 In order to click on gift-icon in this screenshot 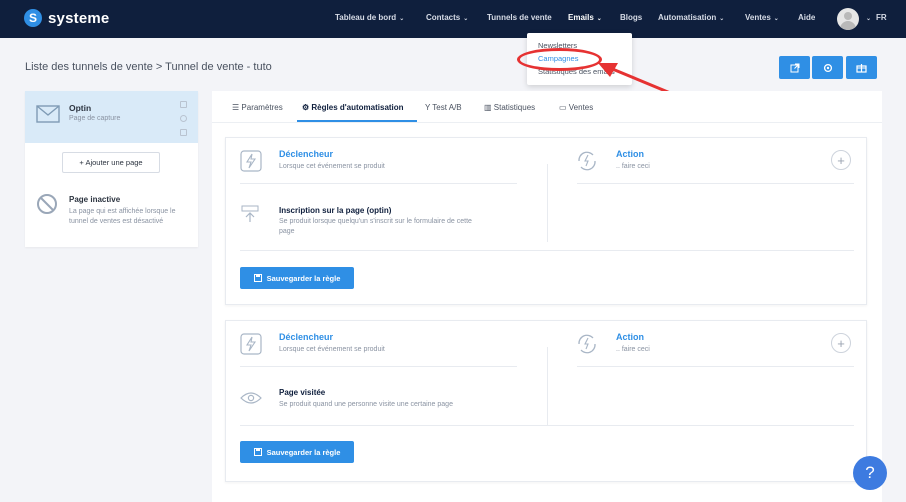, I will do `click(861, 68)`.